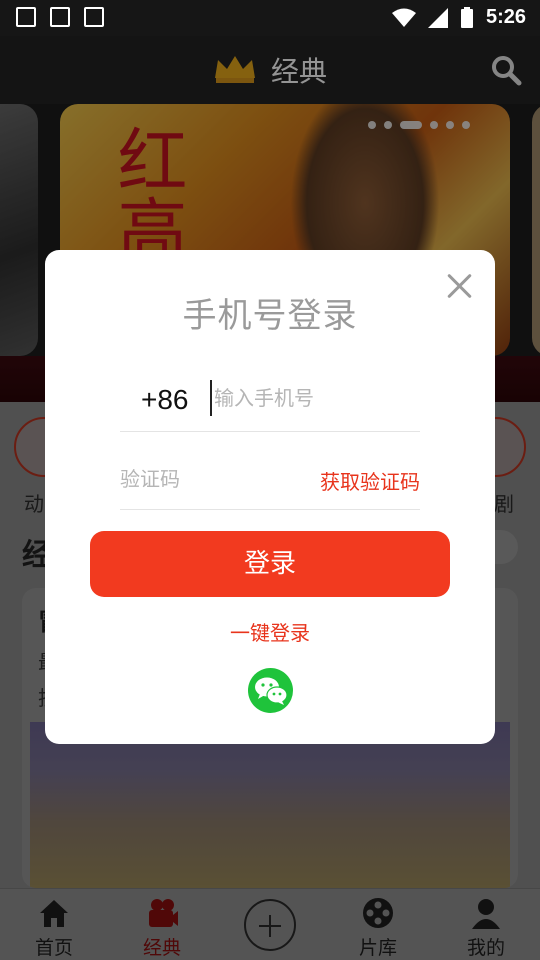  I want to click on grid-notification-icon, so click(60, 17).